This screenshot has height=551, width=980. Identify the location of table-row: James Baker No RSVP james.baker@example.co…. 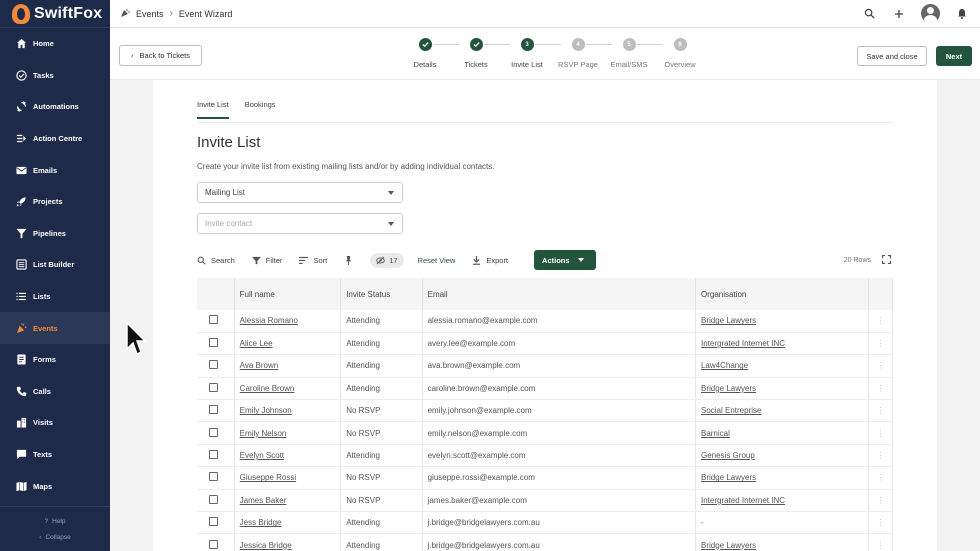
(545, 501).